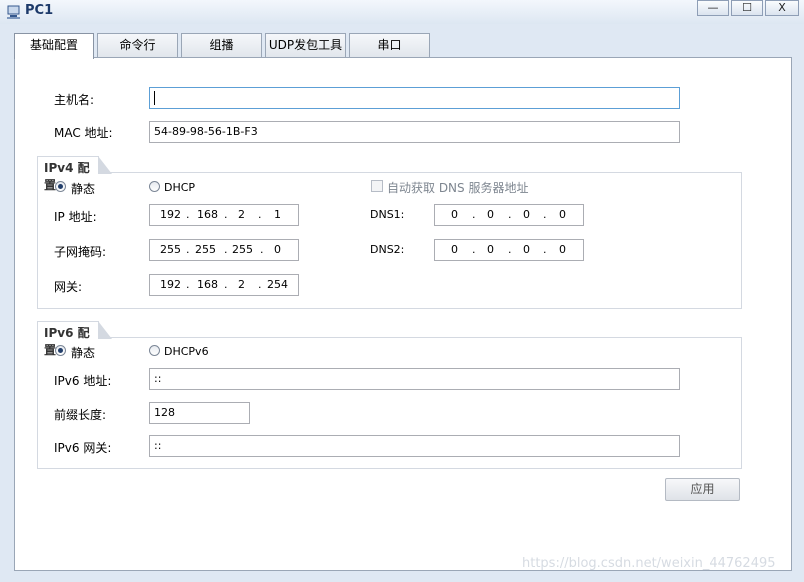  Describe the element at coordinates (39, 10) in the screenshot. I see `window-title: PC1` at that location.